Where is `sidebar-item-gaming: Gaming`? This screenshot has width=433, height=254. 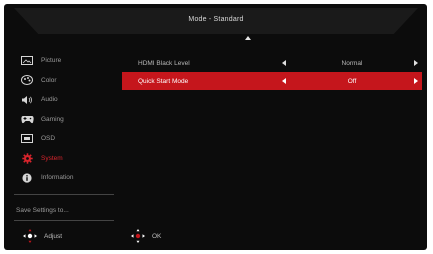 sidebar-item-gaming: Gaming is located at coordinates (65, 120).